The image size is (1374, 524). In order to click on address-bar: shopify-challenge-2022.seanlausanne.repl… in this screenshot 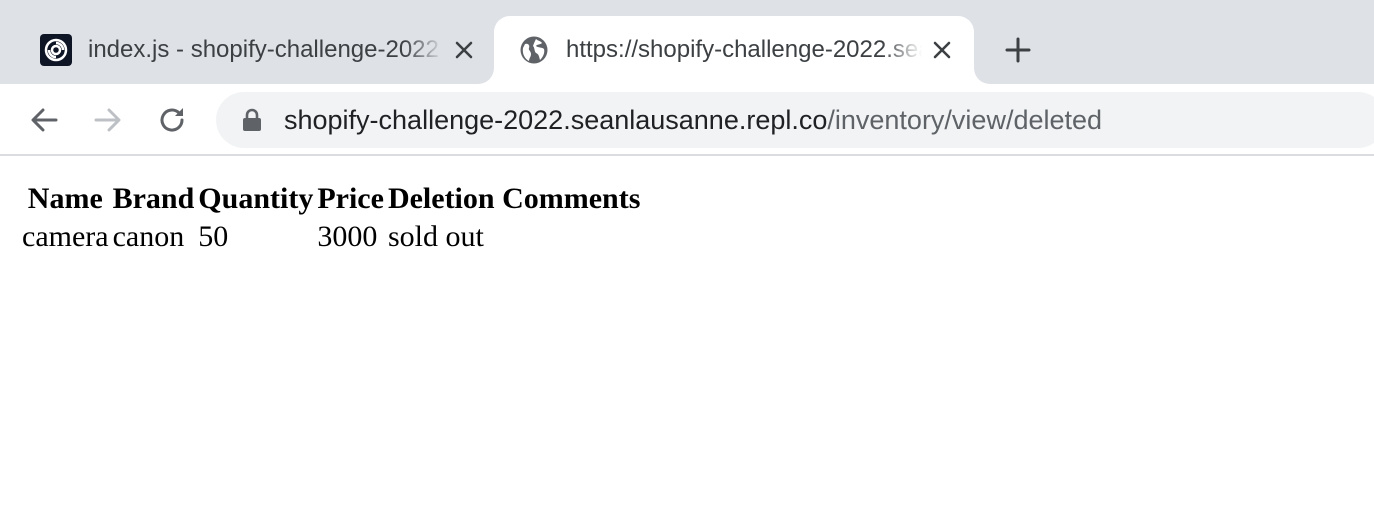, I will do `click(795, 120)`.